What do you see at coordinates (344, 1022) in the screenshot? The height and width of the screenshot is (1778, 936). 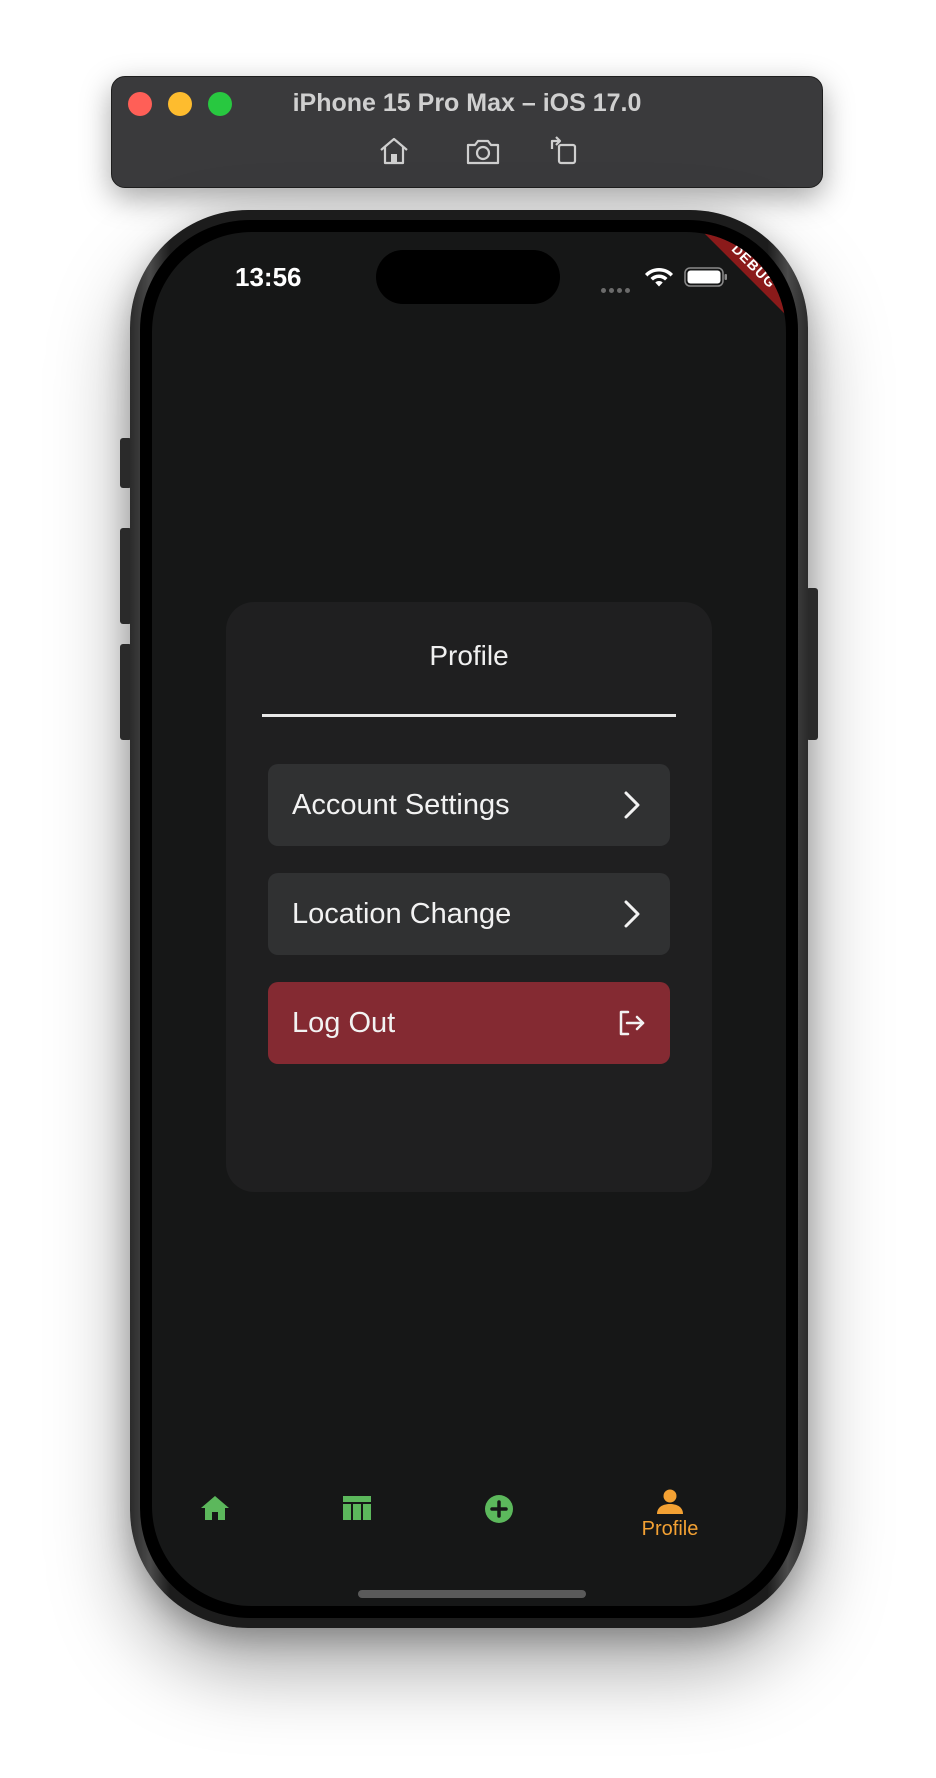 I see `log-out-label: Log Out` at bounding box center [344, 1022].